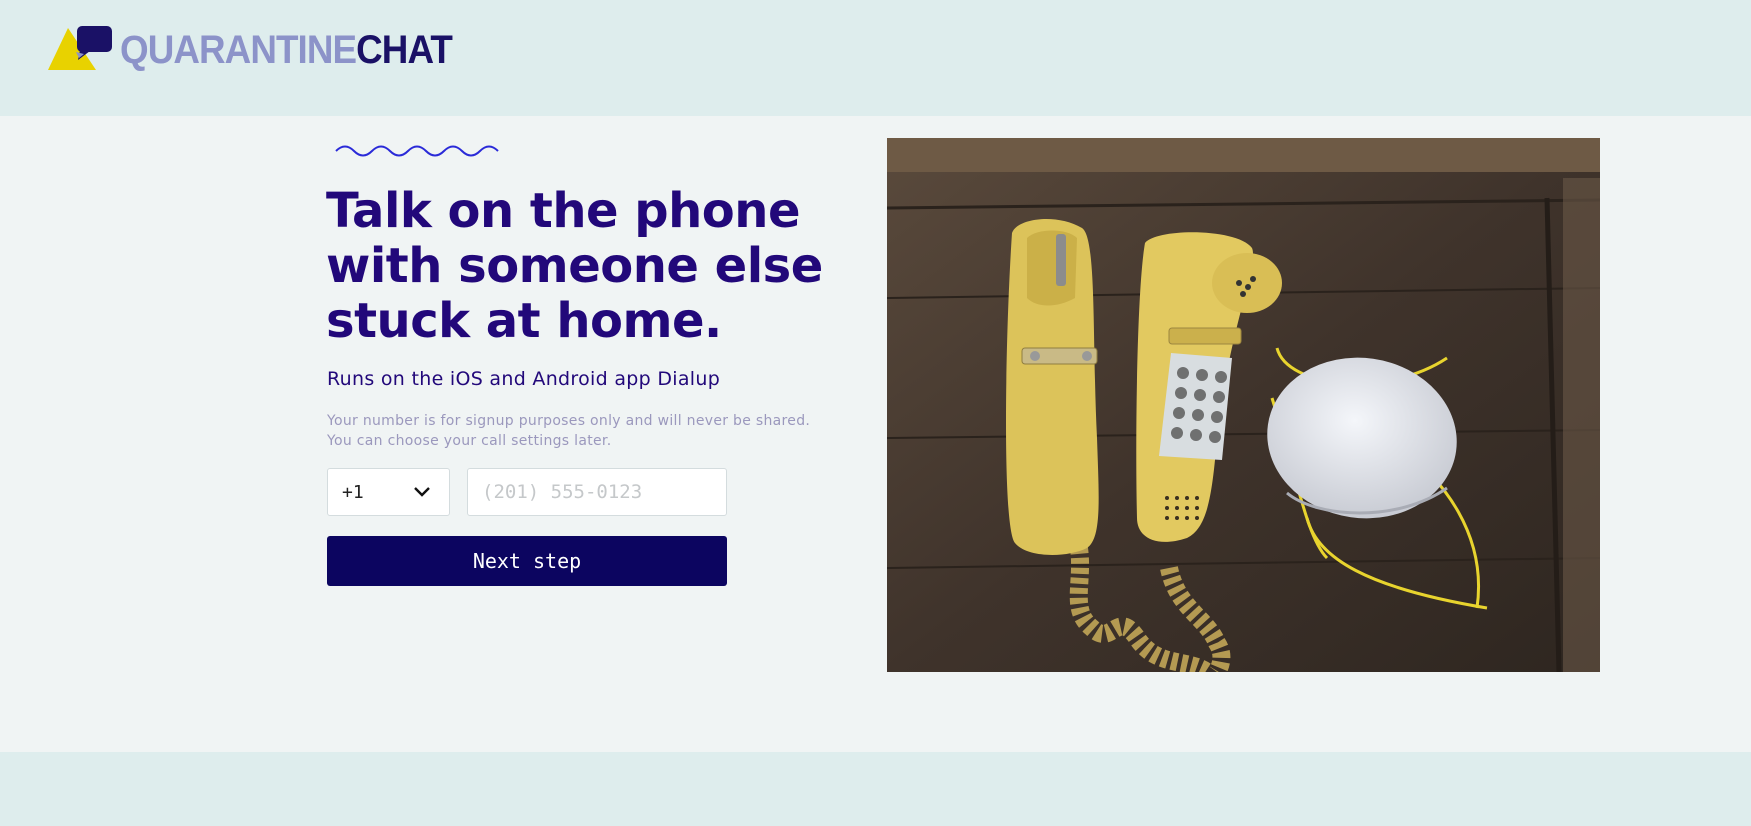 This screenshot has width=1751, height=826. What do you see at coordinates (597, 492) in the screenshot?
I see `phone-number-input` at bounding box center [597, 492].